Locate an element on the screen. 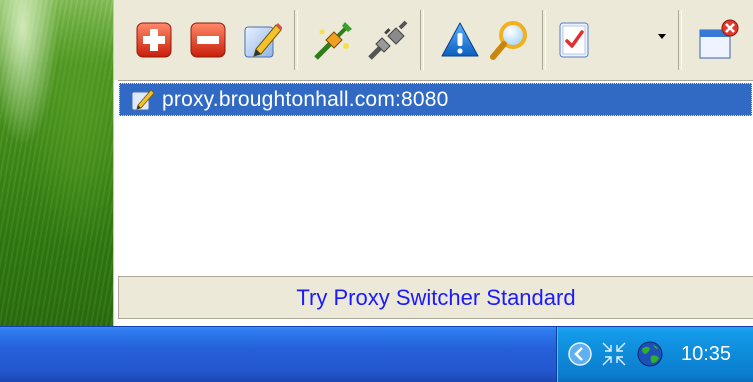  window-close-icon is located at coordinates (719, 39).